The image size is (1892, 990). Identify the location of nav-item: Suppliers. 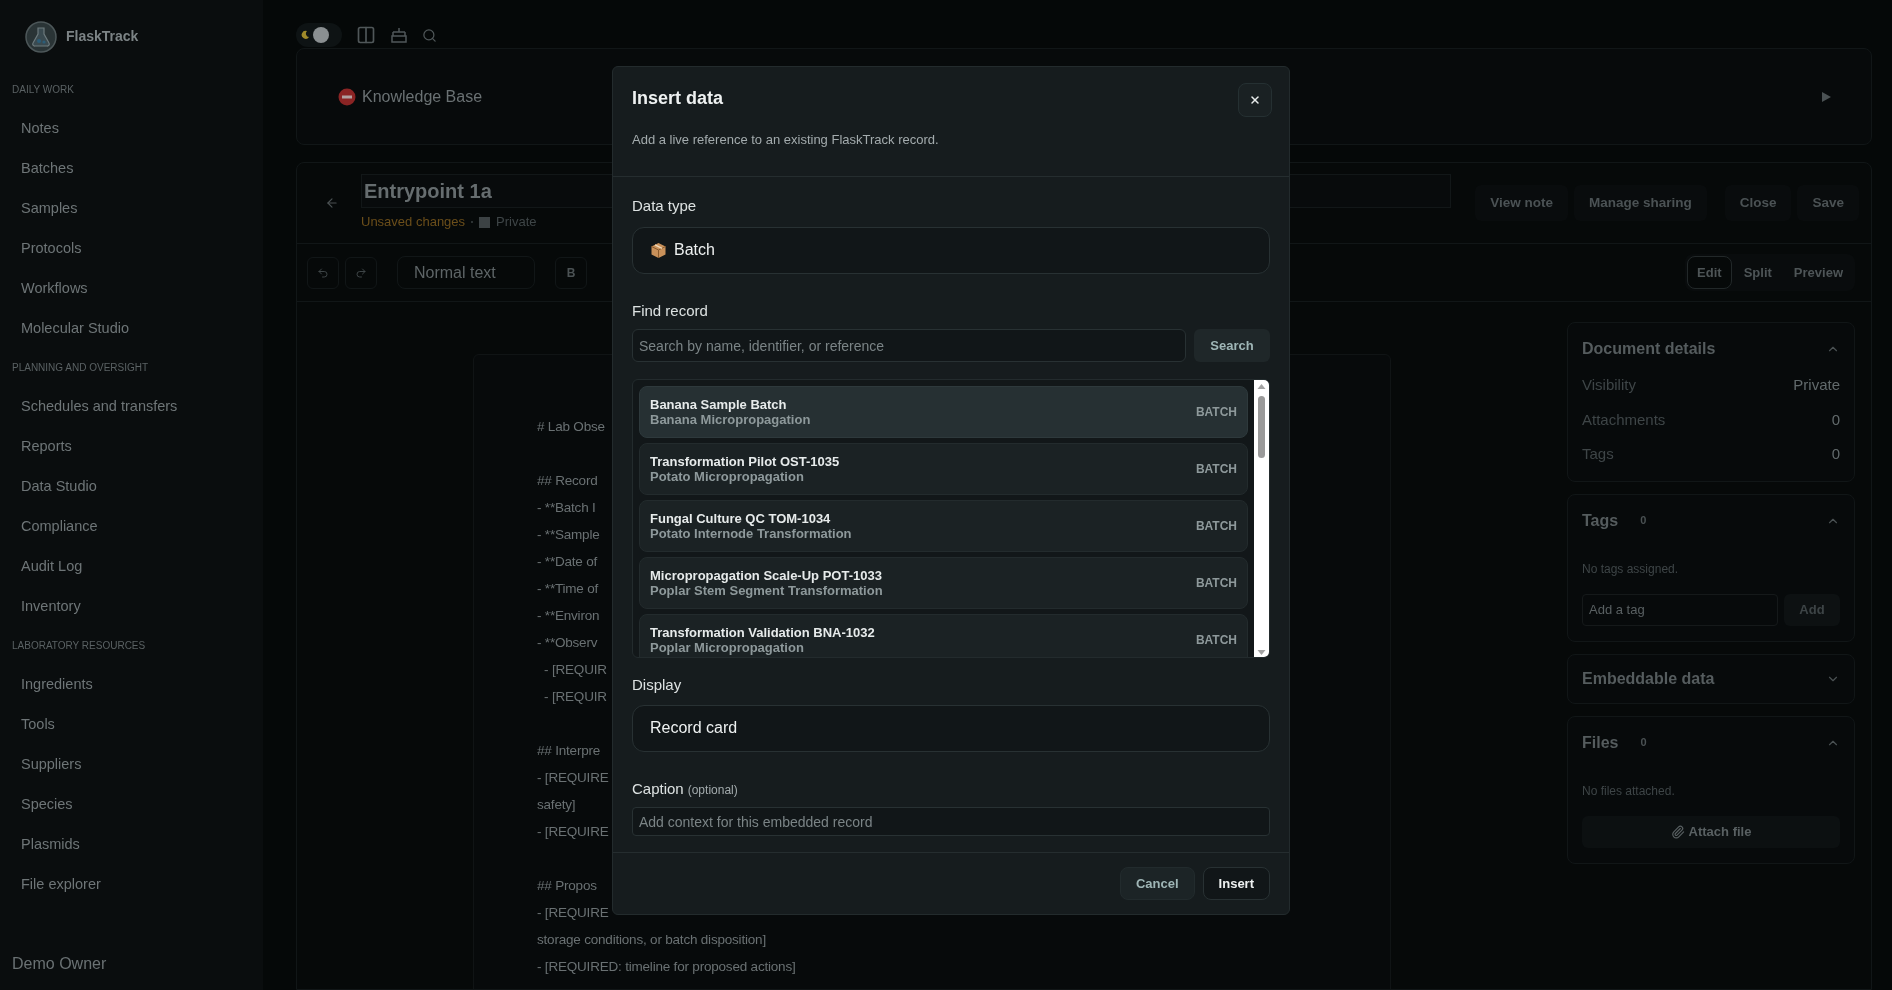
(131, 765).